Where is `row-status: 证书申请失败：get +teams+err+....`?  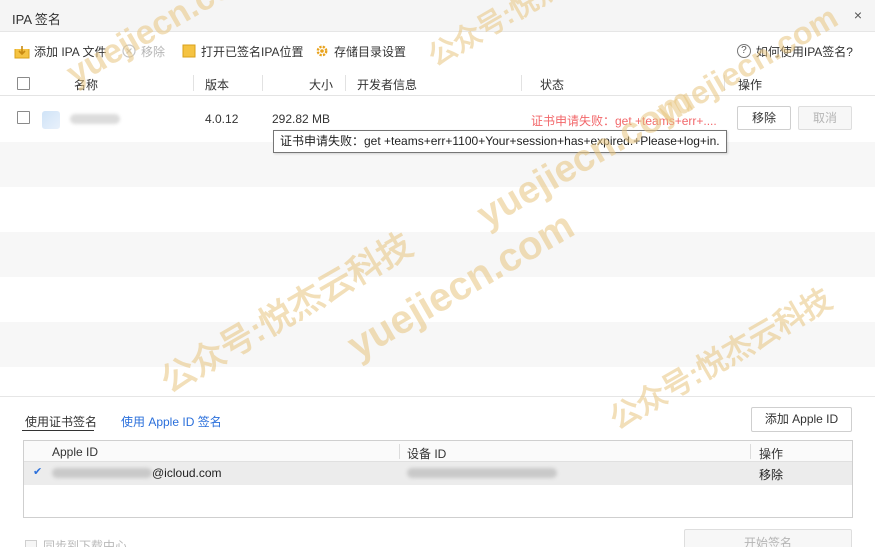
row-status: 证书申请失败：get +teams+err+.... is located at coordinates (624, 120).